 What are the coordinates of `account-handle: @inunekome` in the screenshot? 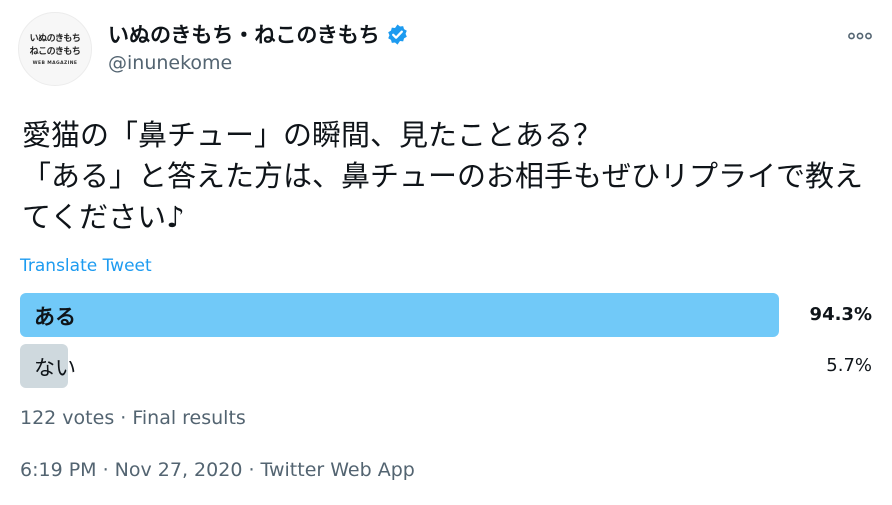 It's located at (170, 63).